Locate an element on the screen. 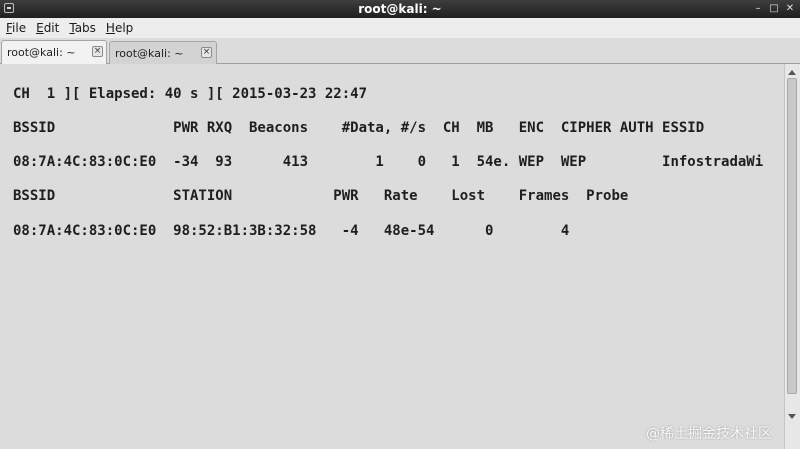  window-title: root@kali: ~ is located at coordinates (400, 9).